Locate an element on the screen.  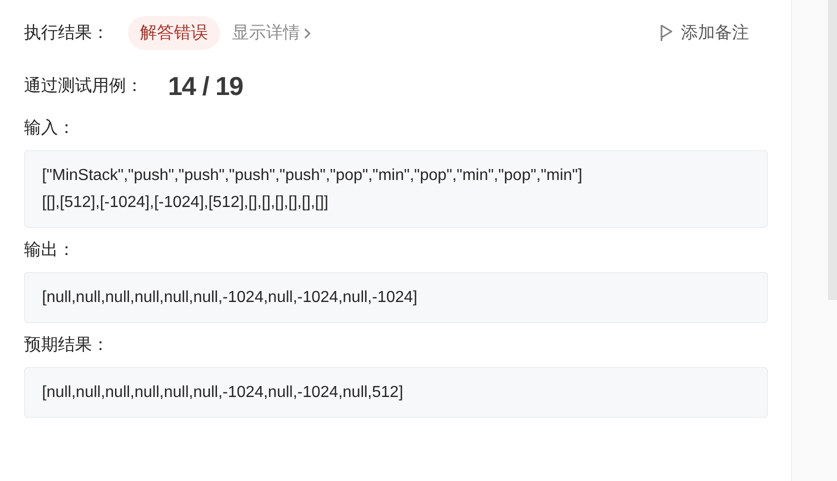
section-label: 预期结果： is located at coordinates (67, 345).